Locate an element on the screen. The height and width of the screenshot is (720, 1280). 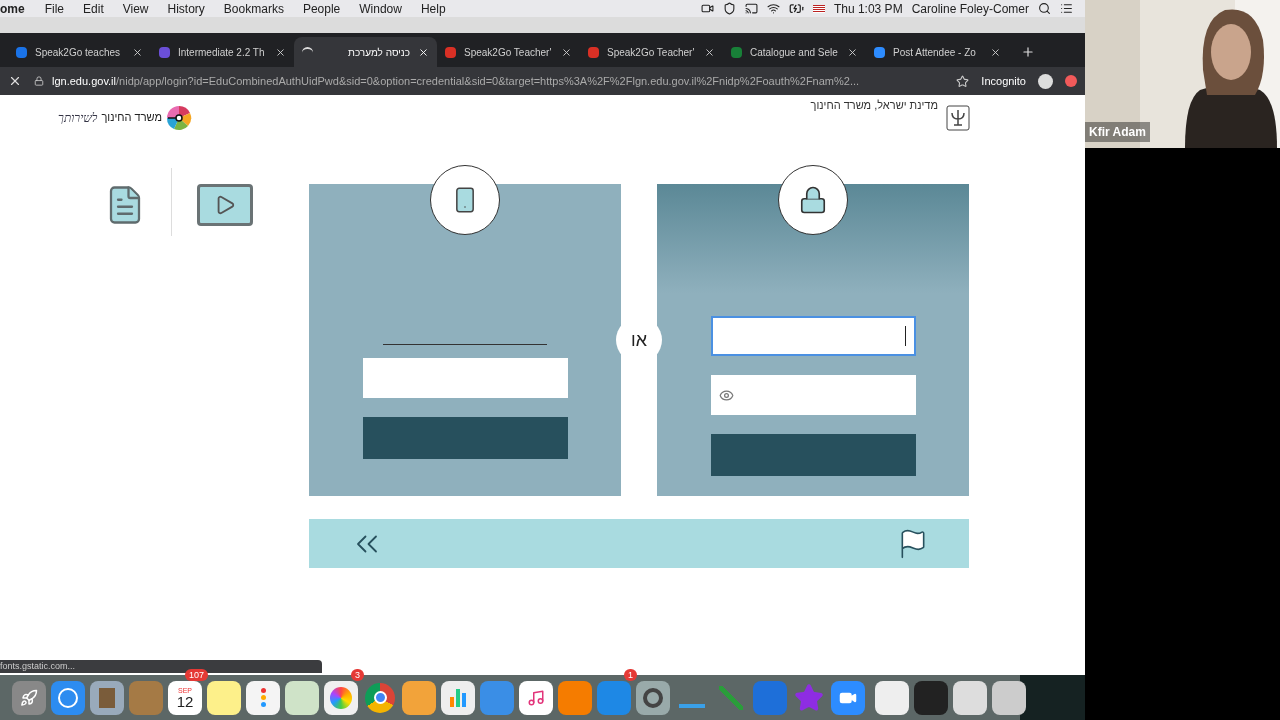
music-note-icon is located at coordinates (536, 697).